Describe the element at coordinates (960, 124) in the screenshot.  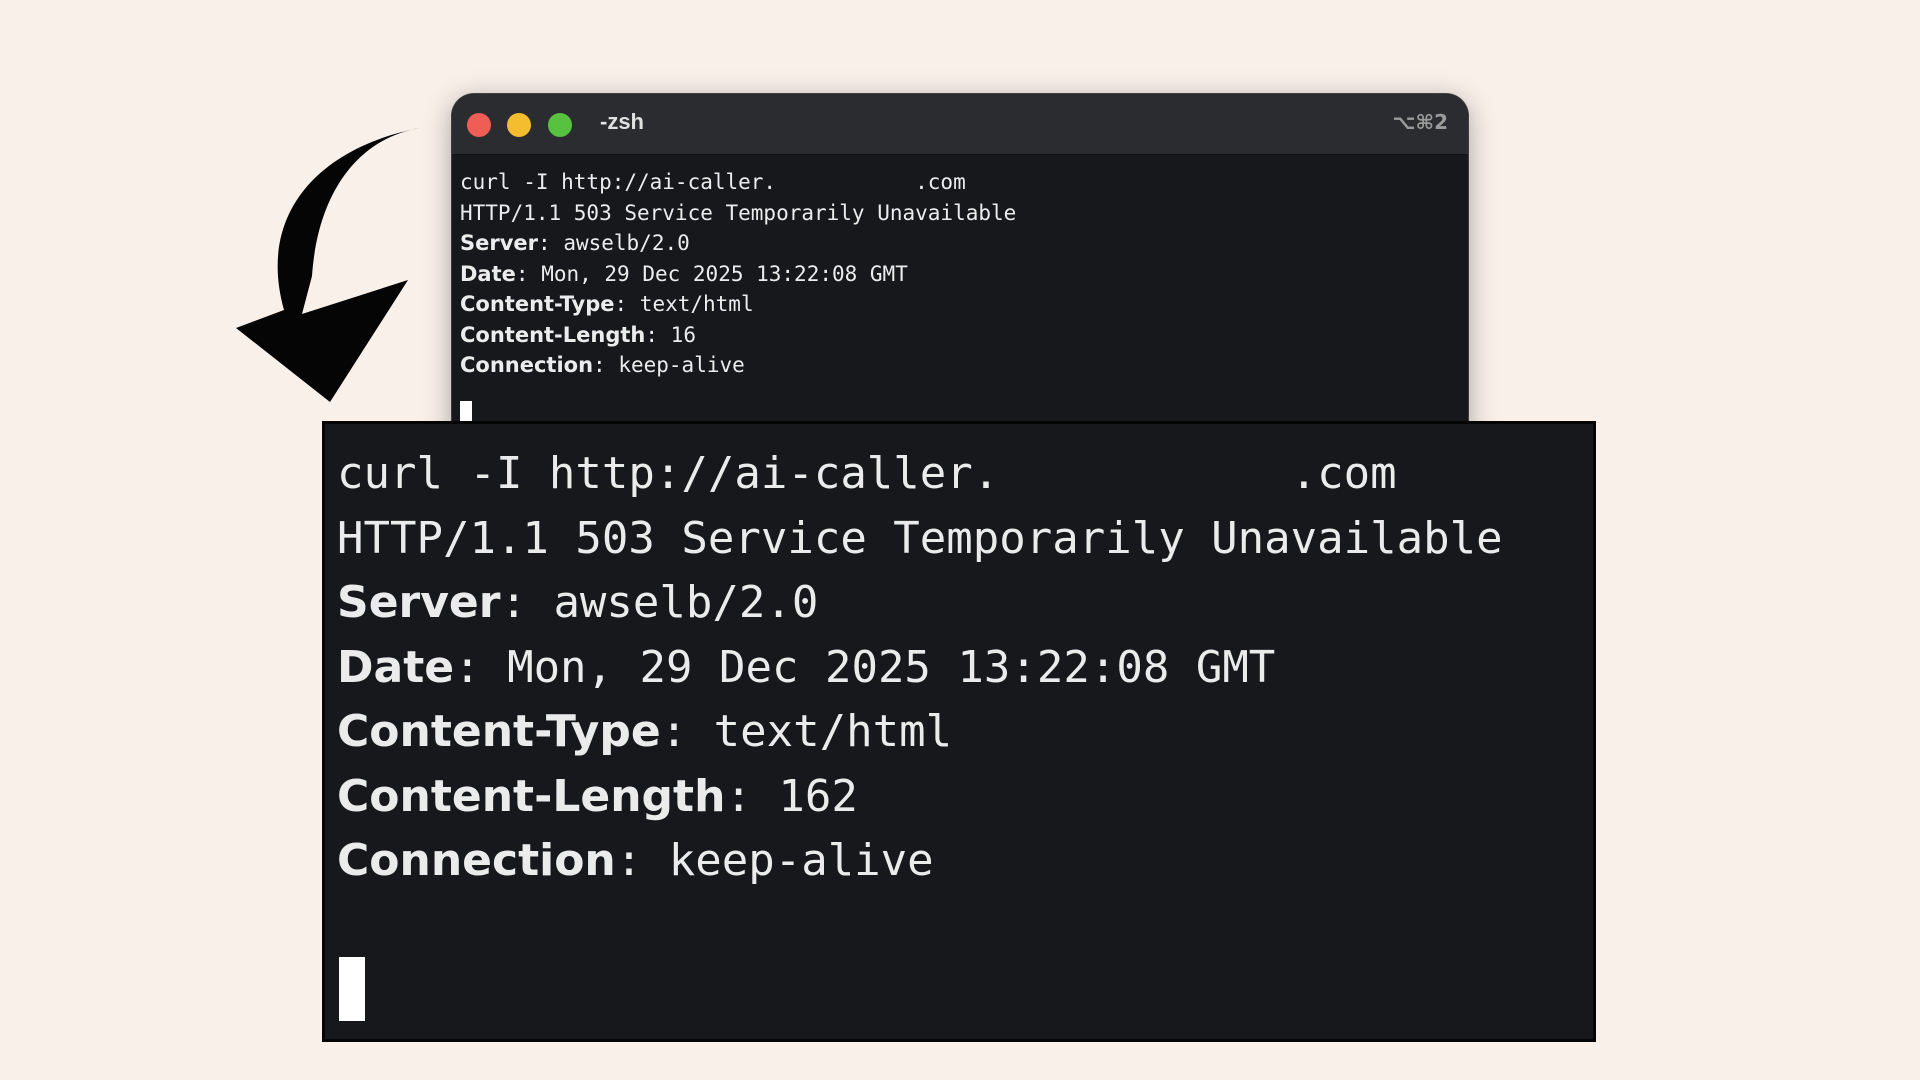
I see `title-bar: -zsh ⌥⌘2` at that location.